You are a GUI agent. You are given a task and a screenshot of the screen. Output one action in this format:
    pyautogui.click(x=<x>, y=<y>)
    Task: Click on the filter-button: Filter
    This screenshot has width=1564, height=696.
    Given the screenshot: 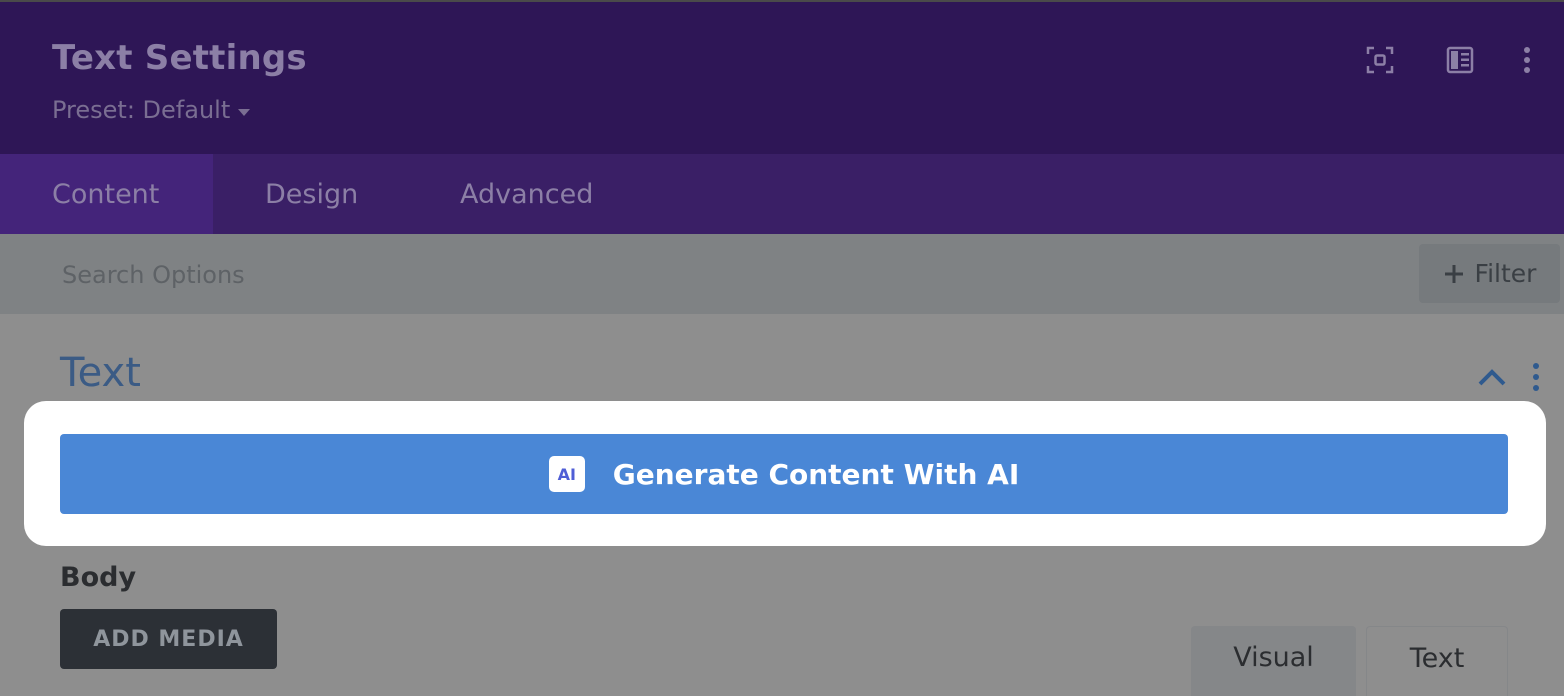 What is the action you would take?
    pyautogui.click(x=1489, y=273)
    